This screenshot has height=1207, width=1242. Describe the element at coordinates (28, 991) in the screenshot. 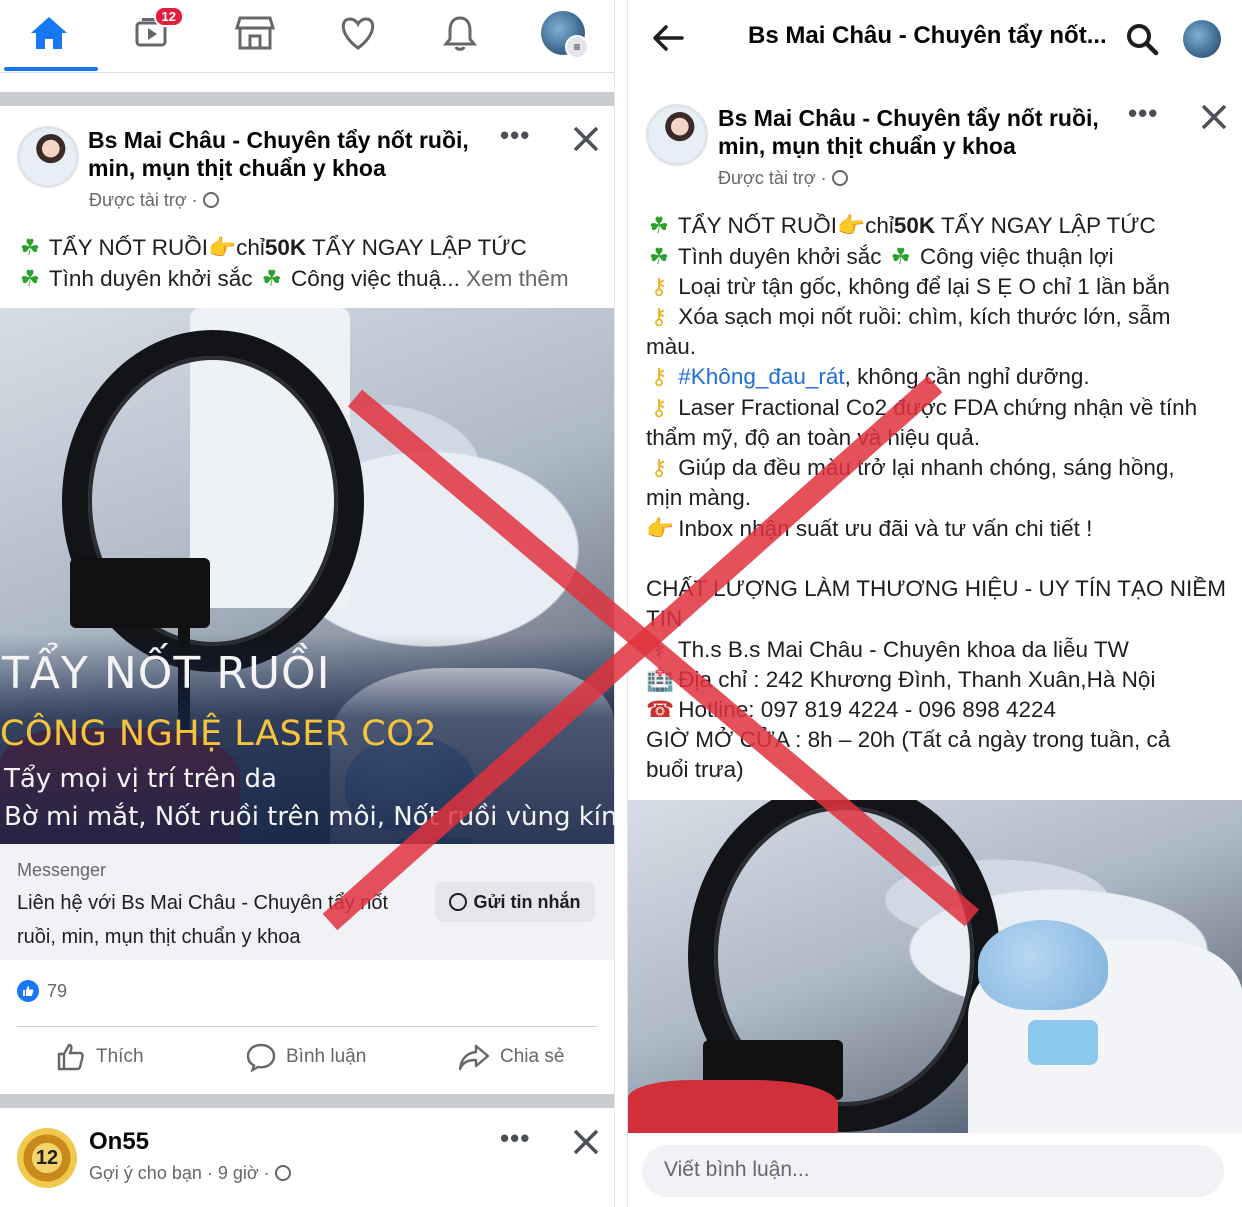

I see `like-reaction-icon` at that location.